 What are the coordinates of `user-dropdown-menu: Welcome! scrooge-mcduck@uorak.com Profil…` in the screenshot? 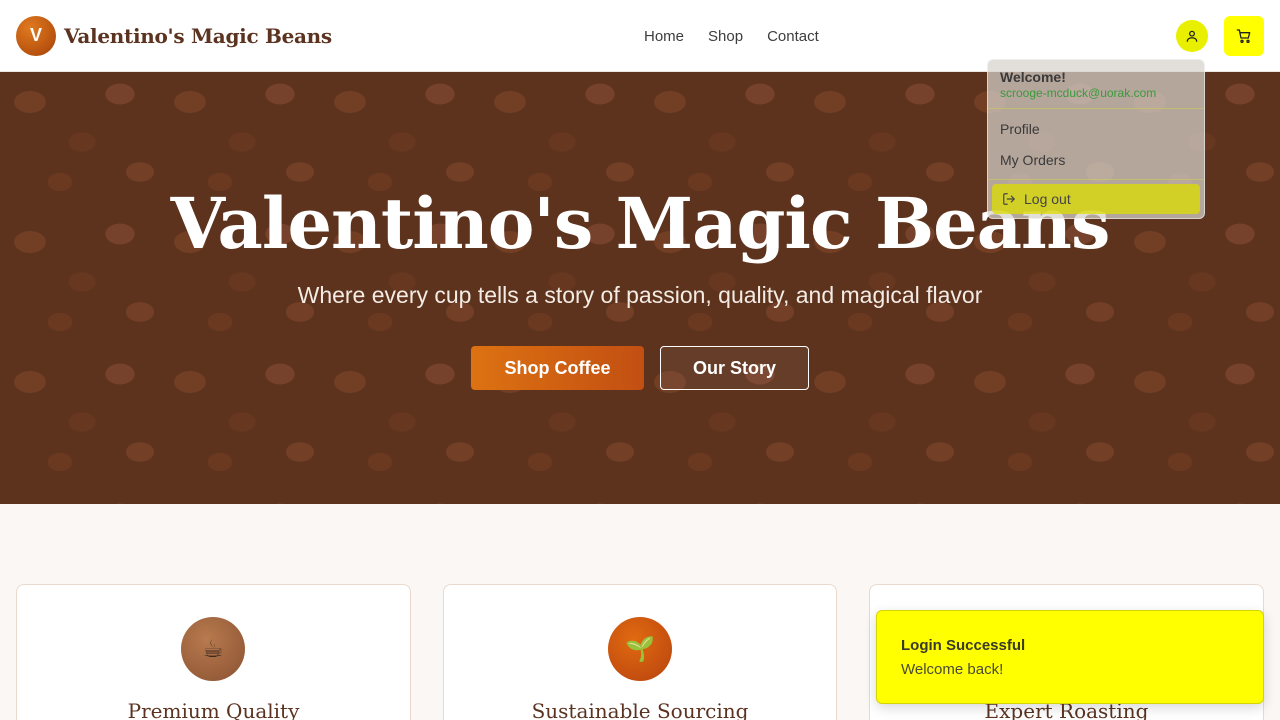 It's located at (1096, 139).